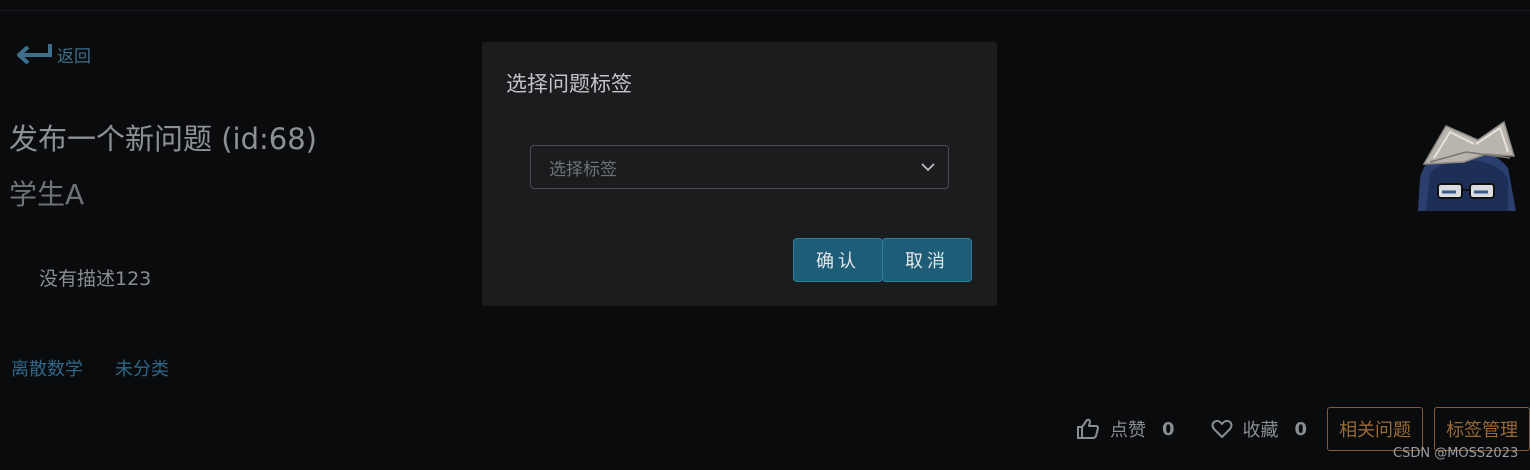 This screenshot has height=470, width=1530. What do you see at coordinates (838, 260) in the screenshot?
I see `confirm-button: 确认` at bounding box center [838, 260].